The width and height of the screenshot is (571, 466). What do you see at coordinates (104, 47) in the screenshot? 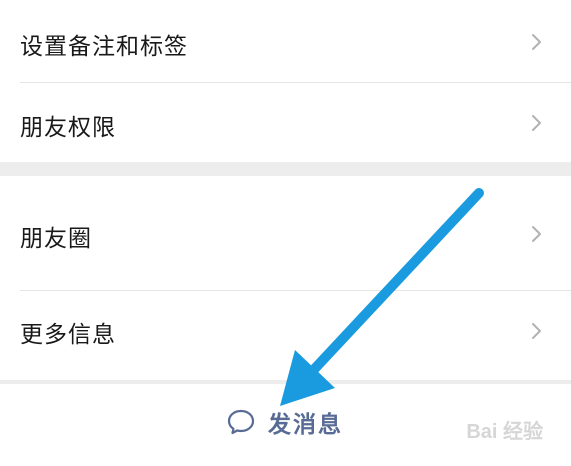
I see `menu-item-label: 设置备注和标签` at bounding box center [104, 47].